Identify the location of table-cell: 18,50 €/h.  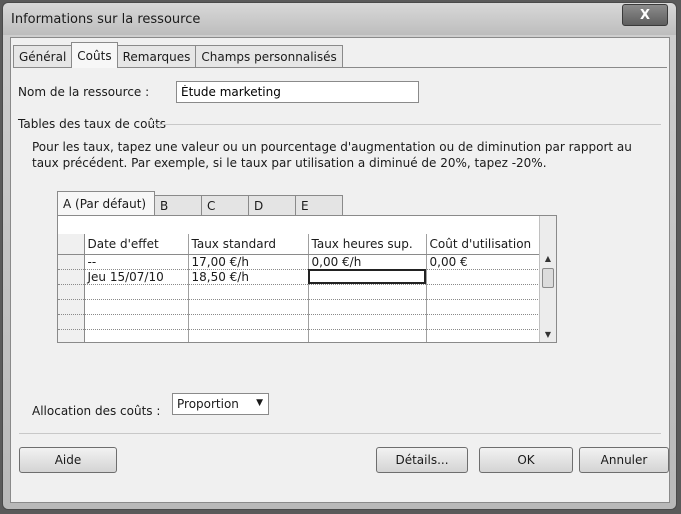
(248, 277).